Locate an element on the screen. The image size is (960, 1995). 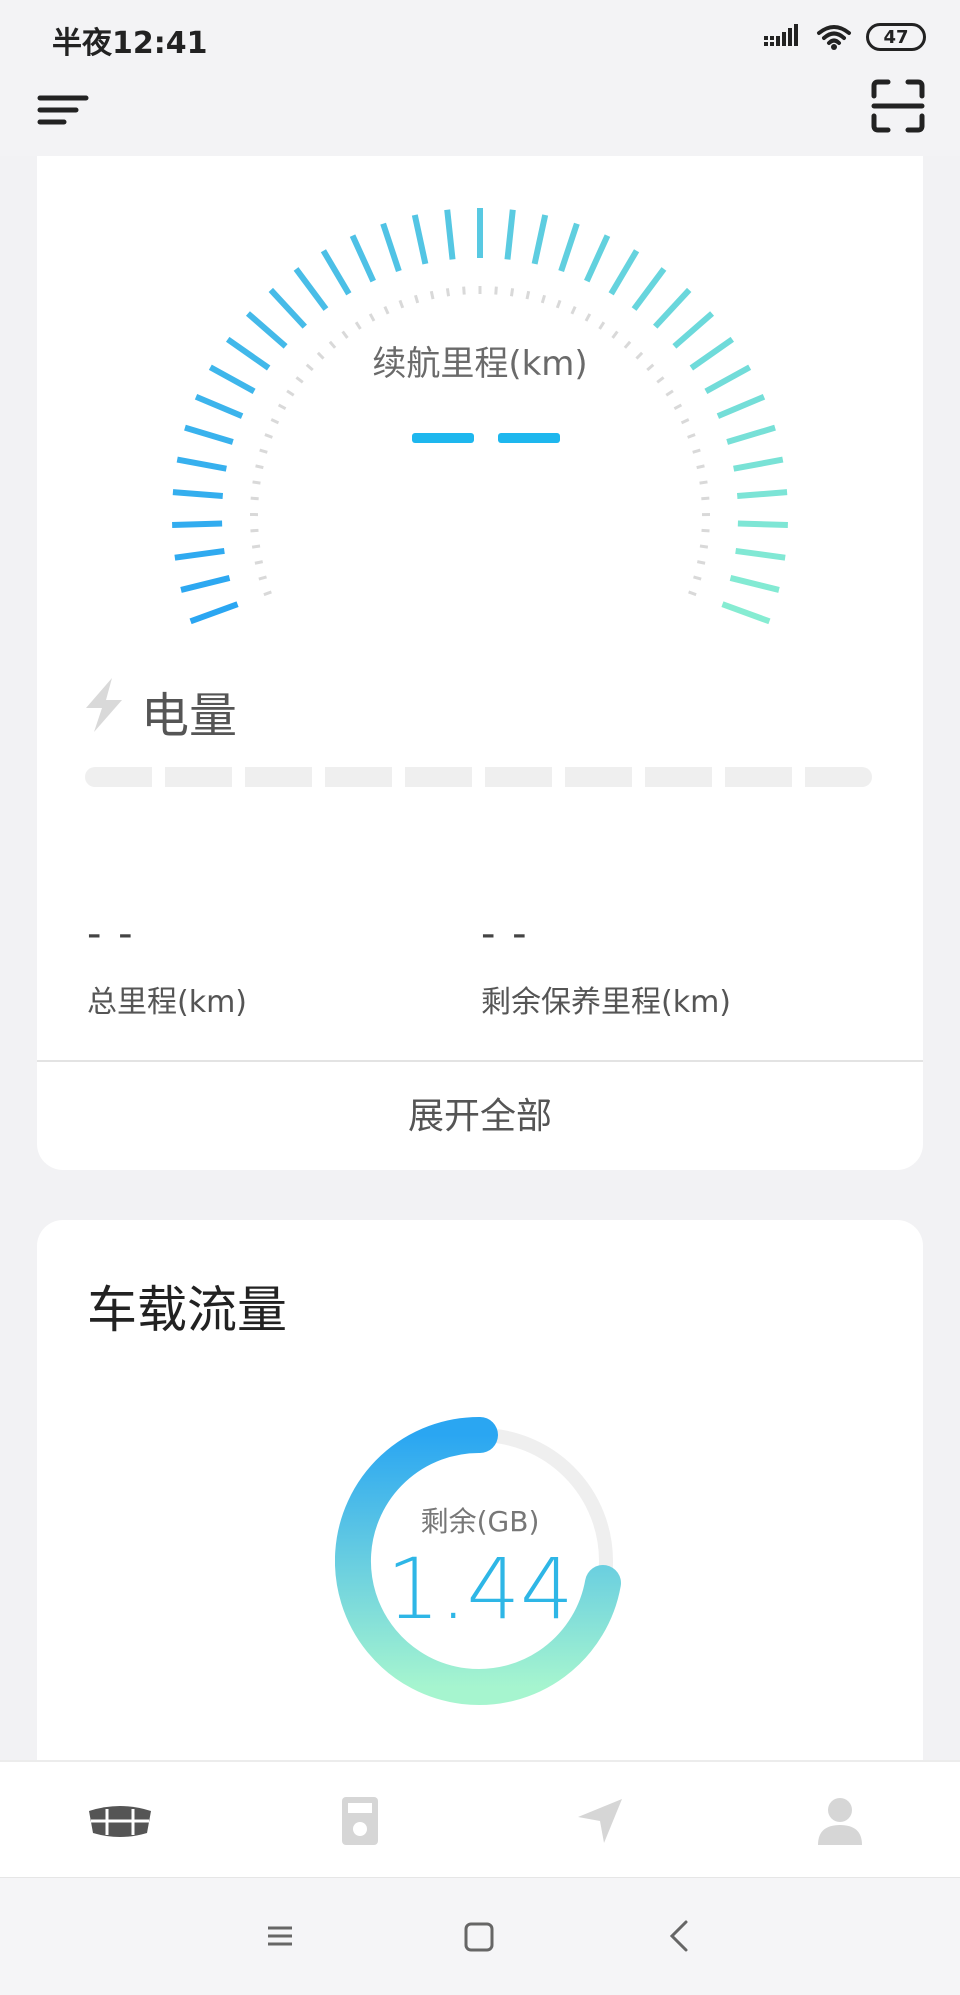
expand-all-button: 展开全部 is located at coordinates (480, 1116).